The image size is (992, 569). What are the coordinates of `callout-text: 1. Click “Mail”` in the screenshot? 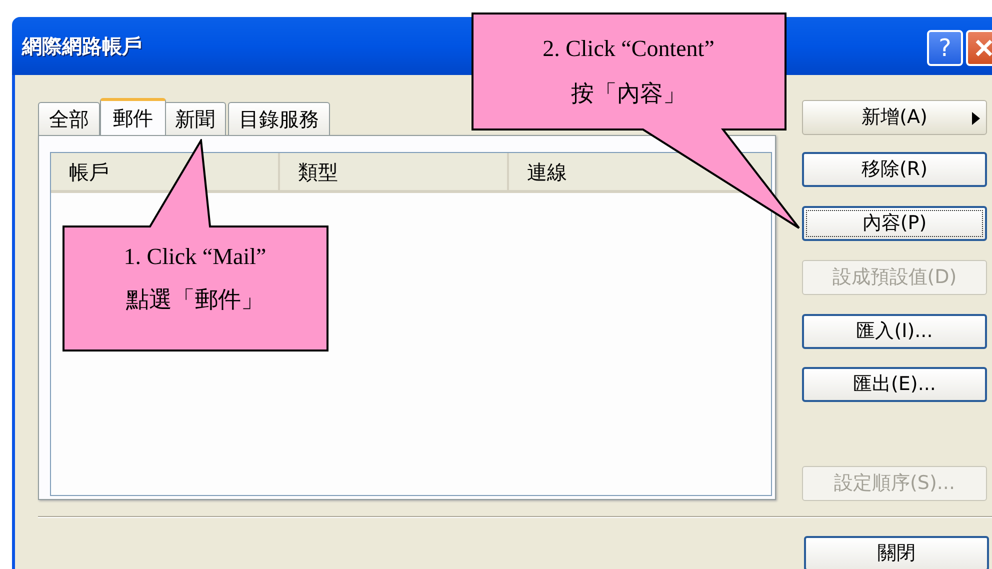 It's located at (195, 257).